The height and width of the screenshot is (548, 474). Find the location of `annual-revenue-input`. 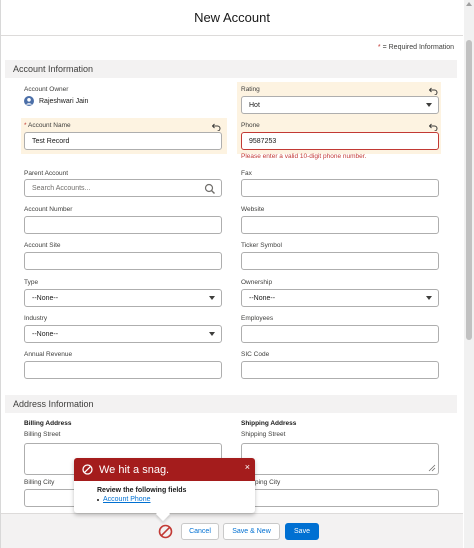

annual-revenue-input is located at coordinates (123, 370).